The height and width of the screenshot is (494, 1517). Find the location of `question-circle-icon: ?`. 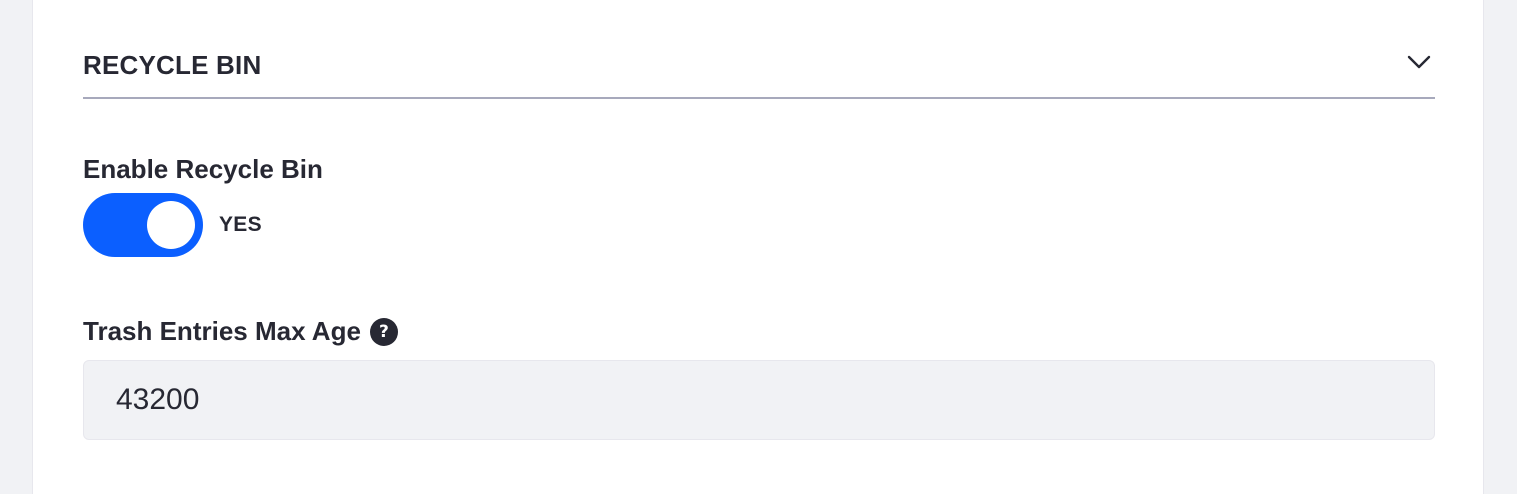

question-circle-icon: ? is located at coordinates (383, 331).